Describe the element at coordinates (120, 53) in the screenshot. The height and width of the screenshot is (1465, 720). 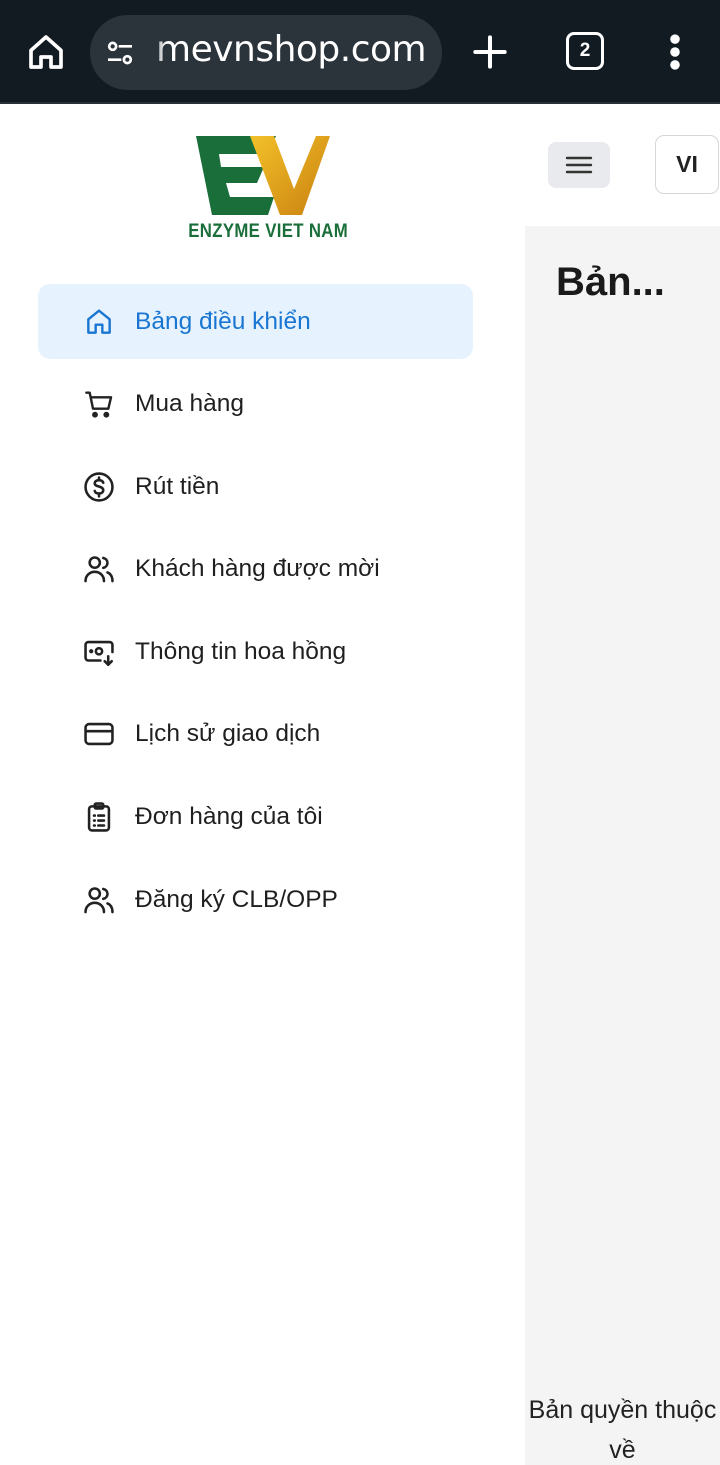
I see `site-settings-icon` at that location.